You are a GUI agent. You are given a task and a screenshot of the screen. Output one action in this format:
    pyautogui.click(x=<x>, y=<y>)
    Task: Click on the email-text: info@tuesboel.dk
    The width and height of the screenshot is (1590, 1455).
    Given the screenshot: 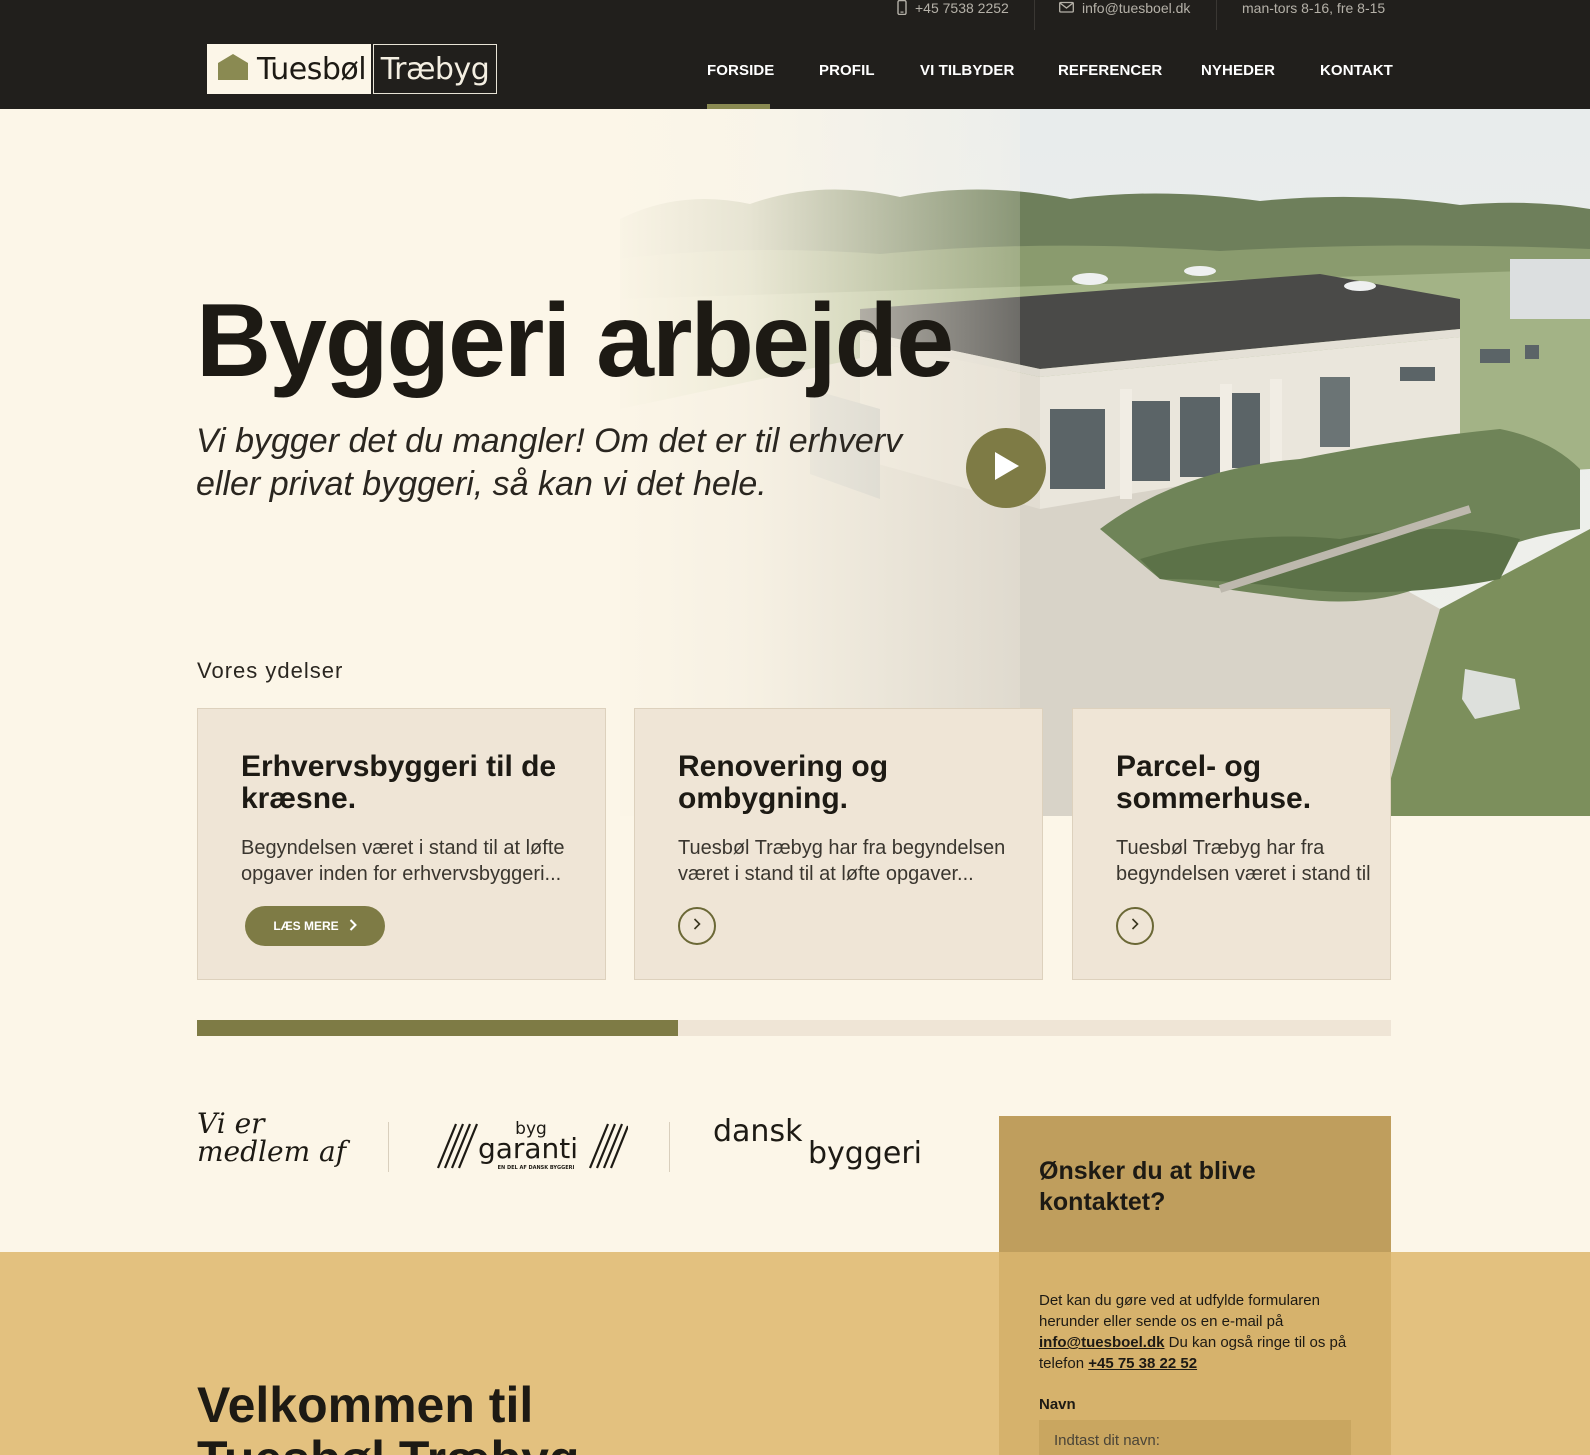 What is the action you would take?
    pyautogui.click(x=1136, y=8)
    